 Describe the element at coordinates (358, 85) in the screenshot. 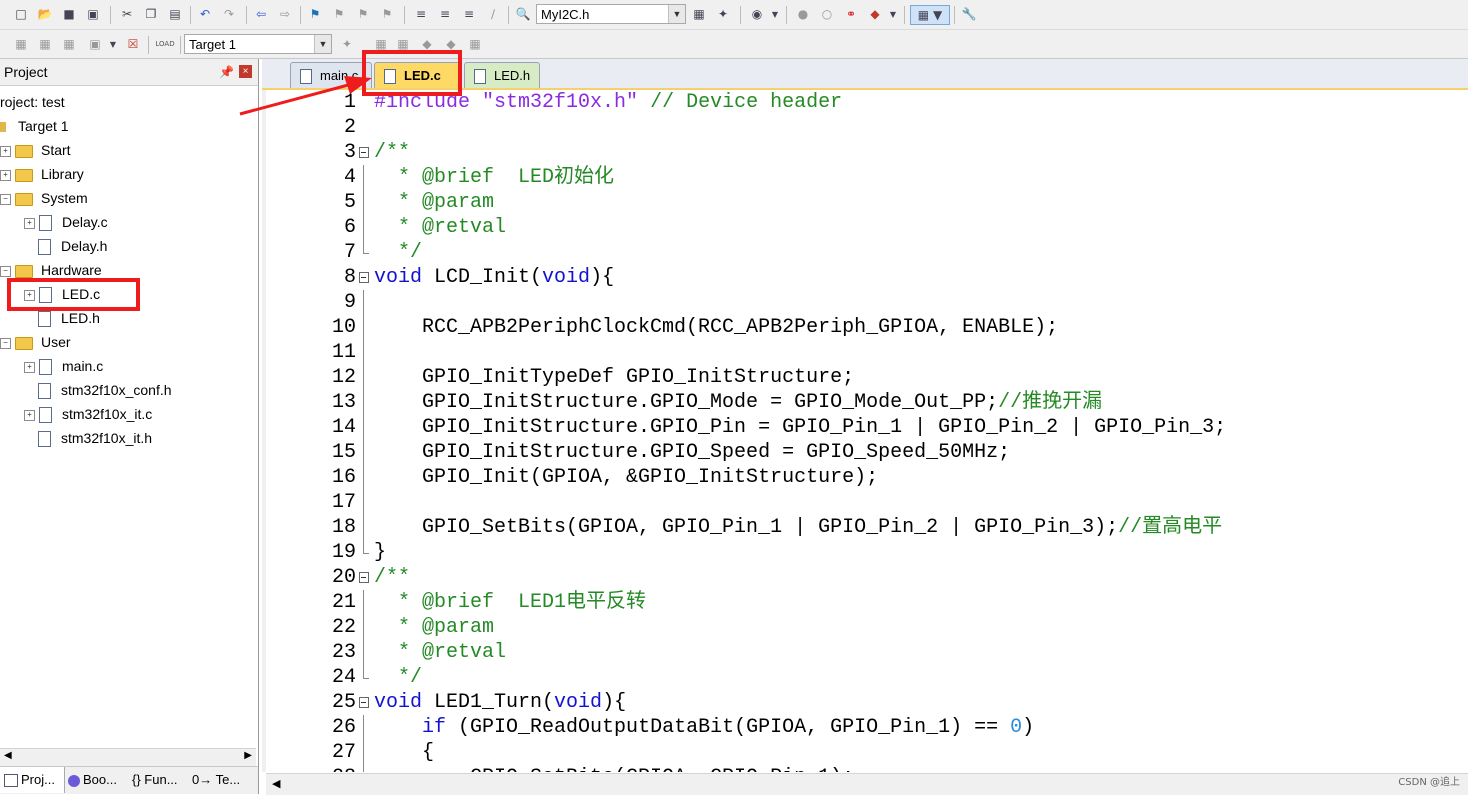

I see `arrow-head` at that location.